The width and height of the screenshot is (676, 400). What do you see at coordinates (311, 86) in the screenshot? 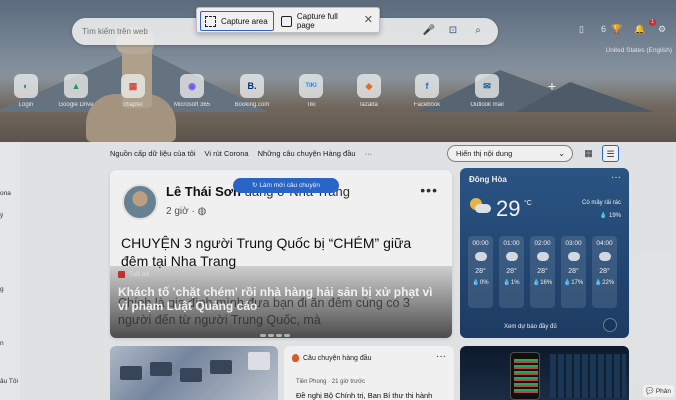
I see `quick-link-icon: TIKI` at bounding box center [311, 86].